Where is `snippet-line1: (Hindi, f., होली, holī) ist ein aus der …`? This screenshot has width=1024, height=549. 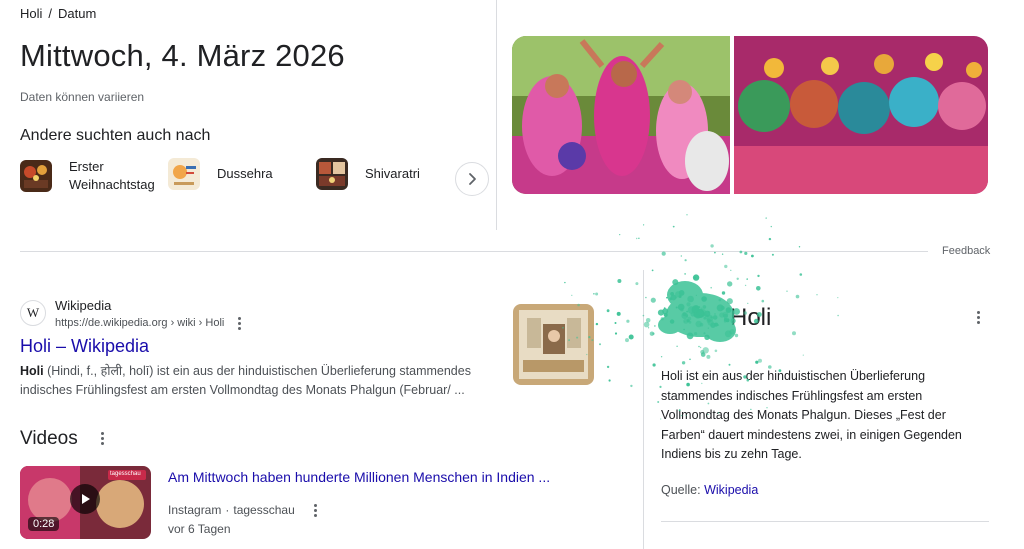 snippet-line1: (Hindi, f., होली, holī) ist ein aus der … is located at coordinates (257, 371).